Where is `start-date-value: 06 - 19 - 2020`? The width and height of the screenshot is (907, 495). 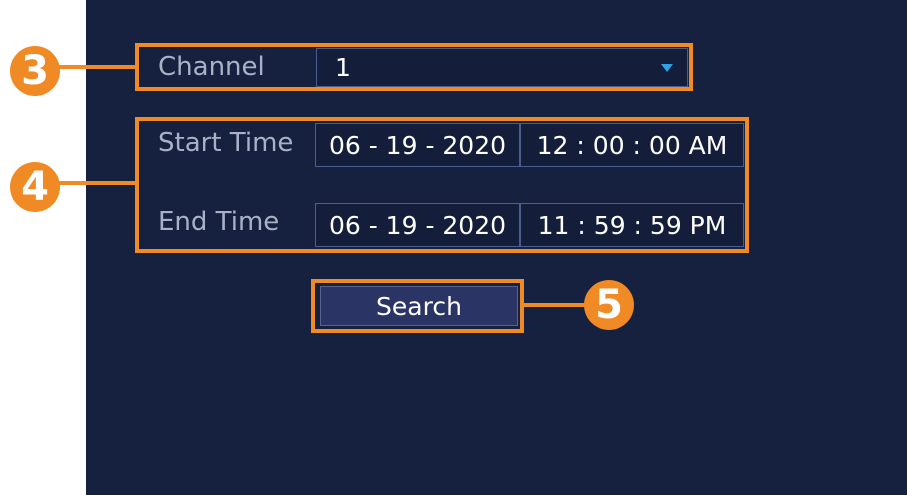 start-date-value: 06 - 19 - 2020 is located at coordinates (417, 145).